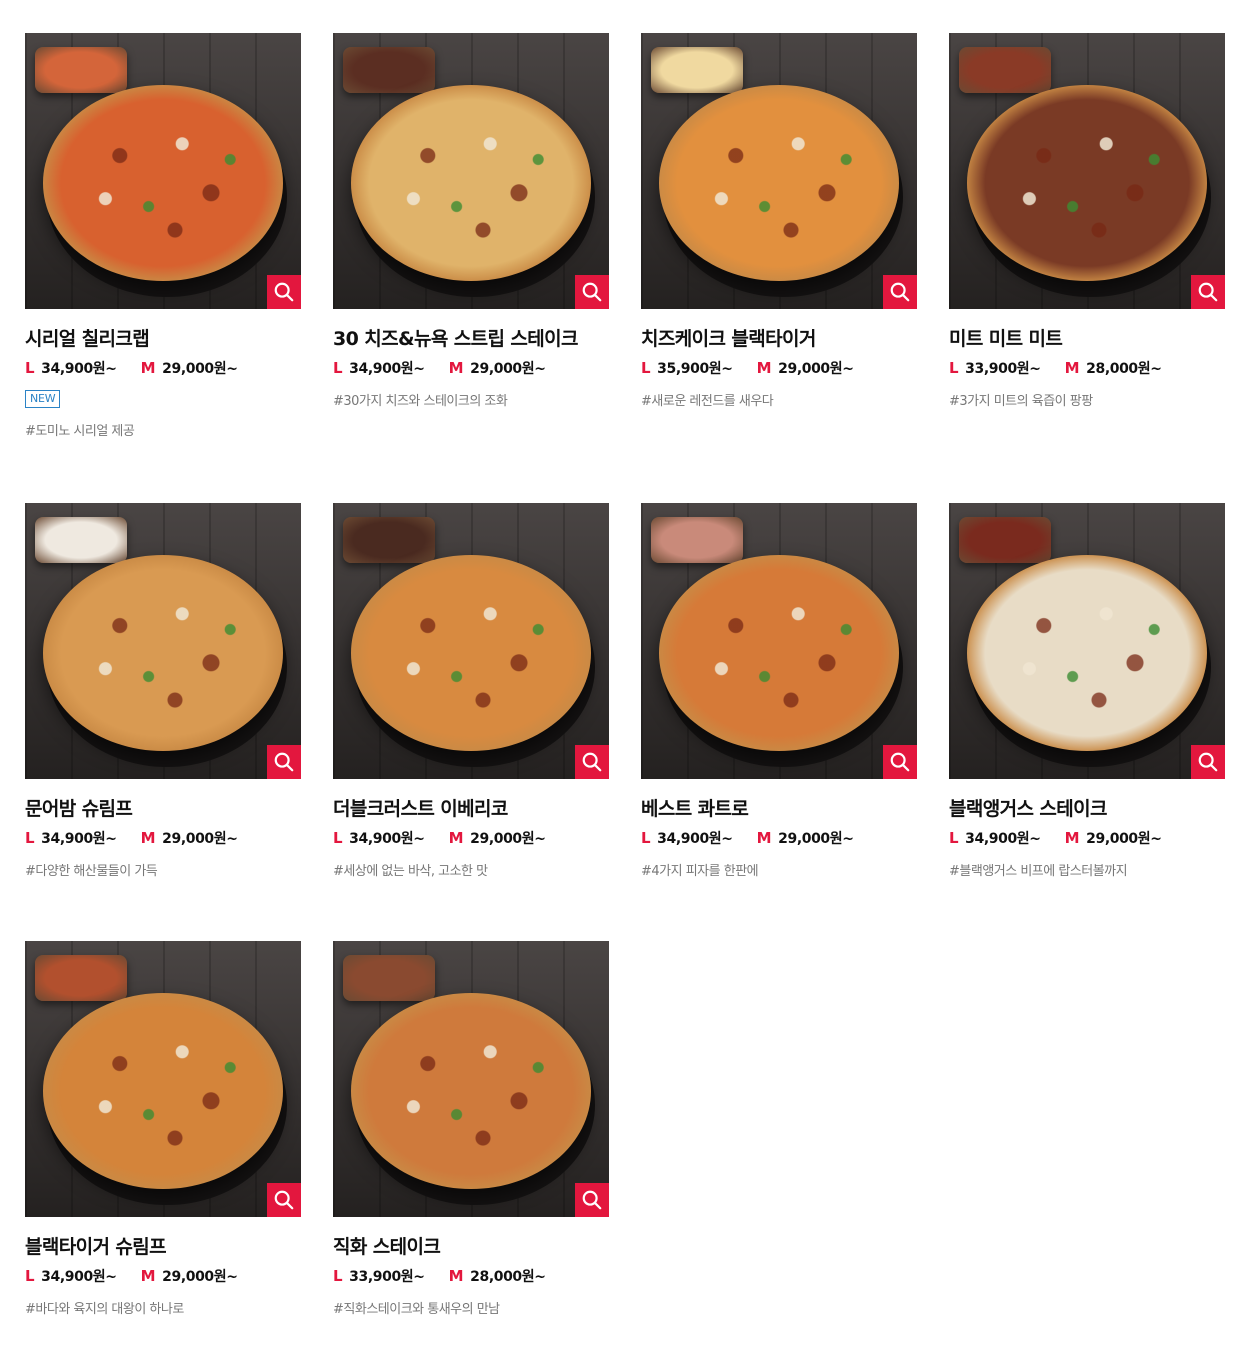 Image resolution: width=1247 pixels, height=1350 pixels. I want to click on product-name: 블랙타이거 슈림프, so click(163, 1247).